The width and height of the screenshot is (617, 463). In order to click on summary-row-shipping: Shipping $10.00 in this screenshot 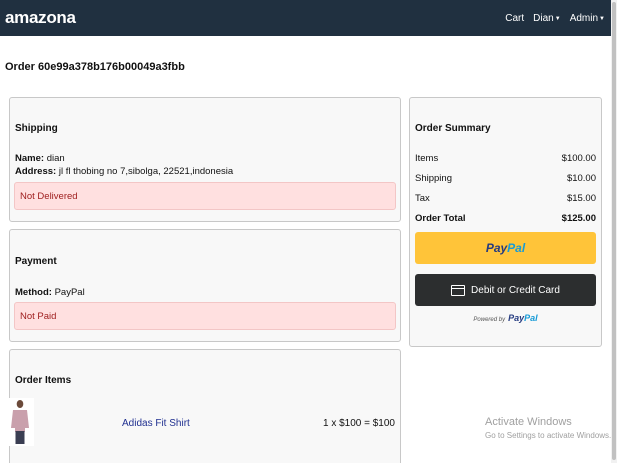, I will do `click(505, 178)`.